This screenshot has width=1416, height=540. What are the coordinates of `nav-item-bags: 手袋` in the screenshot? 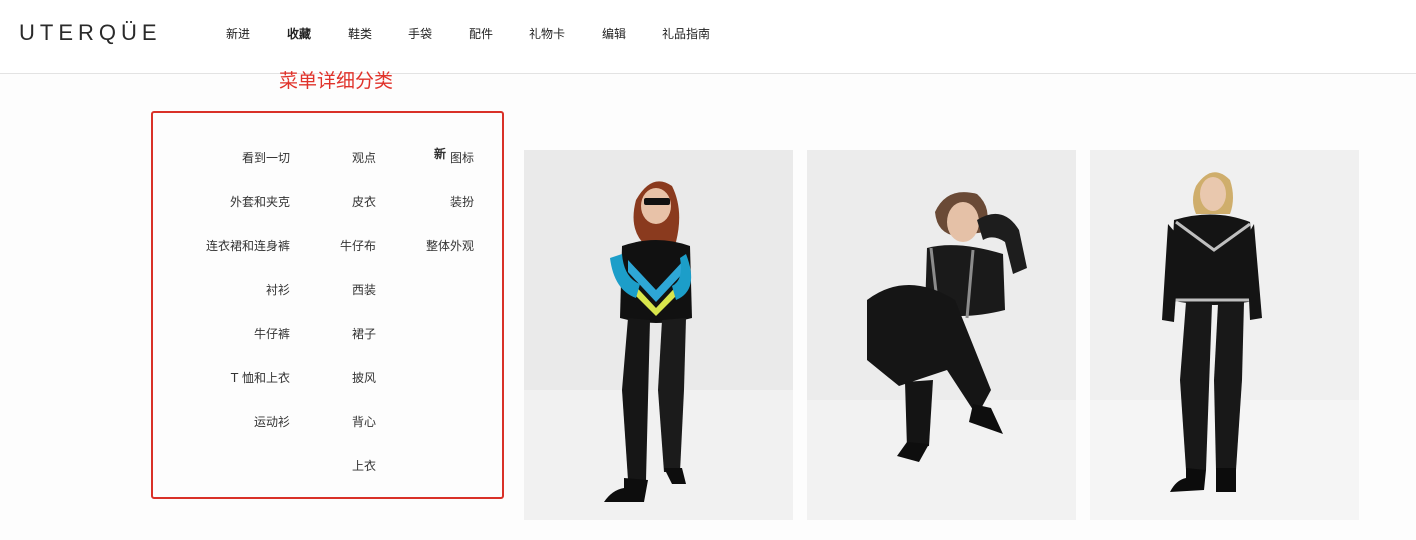 It's located at (420, 34).